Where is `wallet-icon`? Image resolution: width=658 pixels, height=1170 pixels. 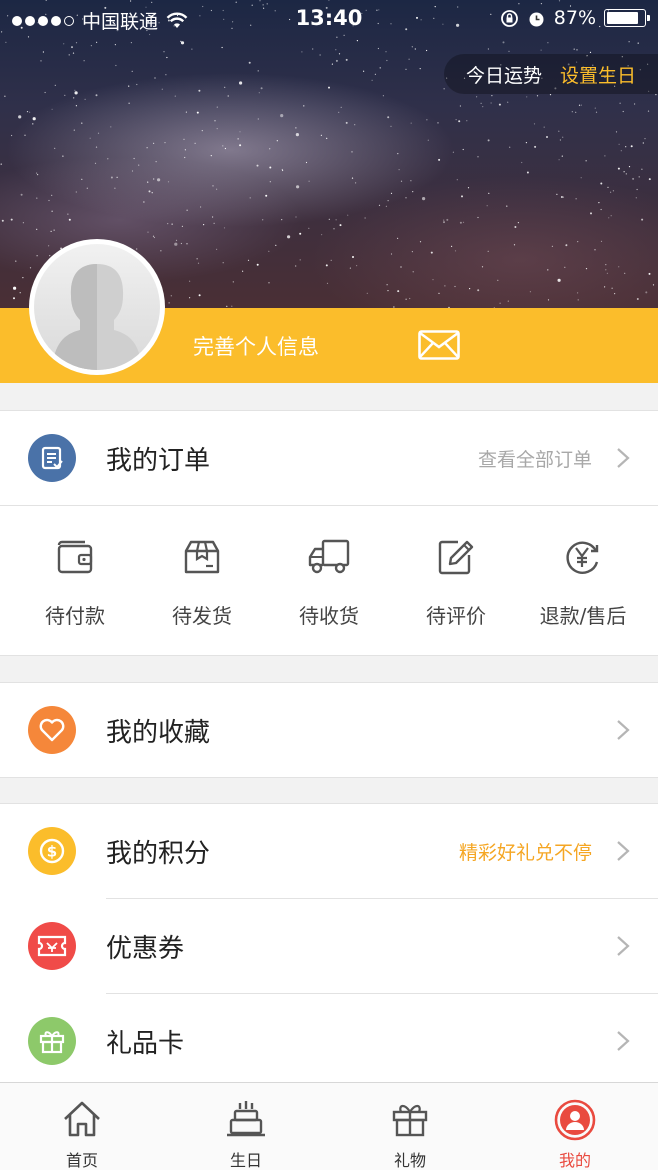 wallet-icon is located at coordinates (75, 557).